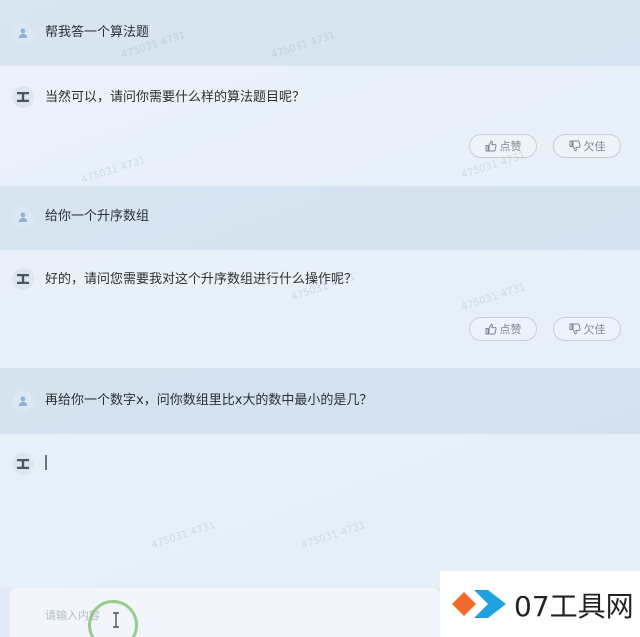 This screenshot has width=640, height=637. I want to click on brand-watermark: 07工具网, so click(540, 604).